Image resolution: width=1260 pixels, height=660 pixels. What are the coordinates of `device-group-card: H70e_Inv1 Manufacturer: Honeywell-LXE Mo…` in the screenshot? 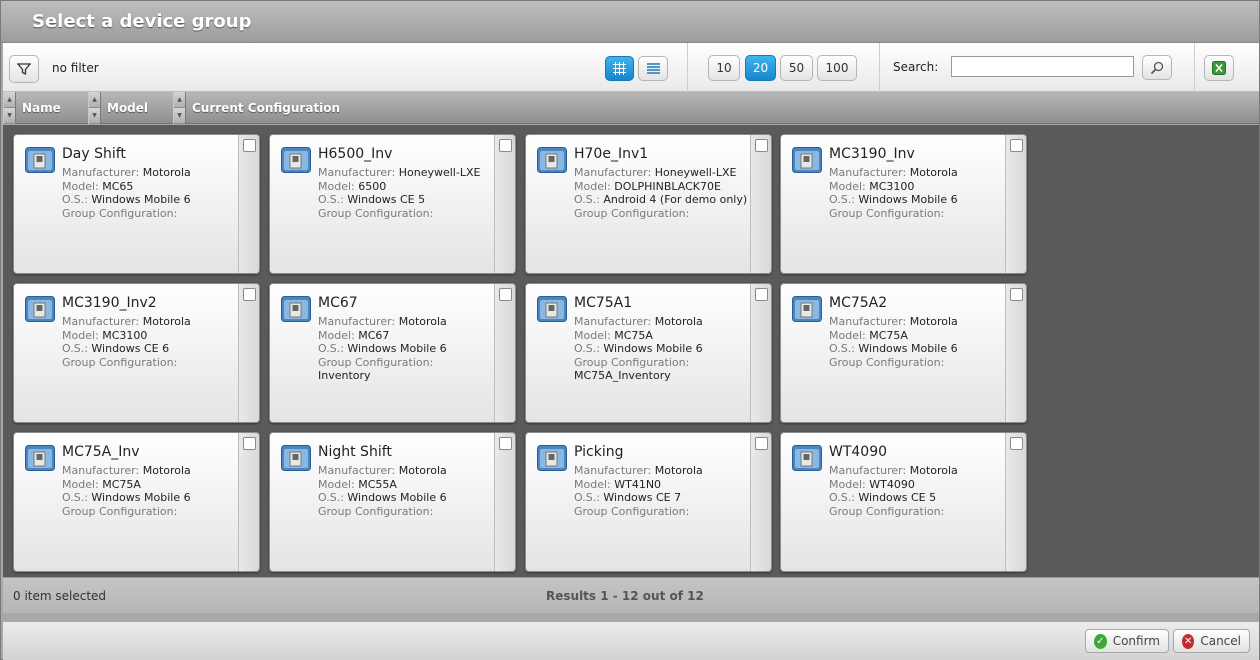 It's located at (648, 204).